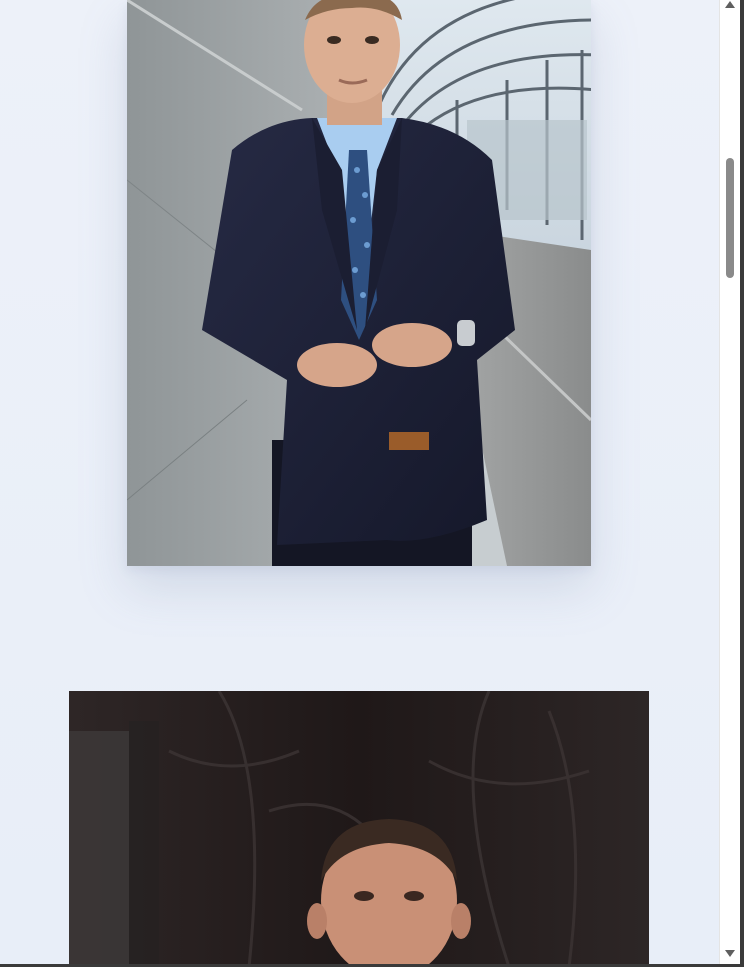 This screenshot has height=967, width=744. What do you see at coordinates (730, 953) in the screenshot?
I see `scroll-down-arrow-icon` at bounding box center [730, 953].